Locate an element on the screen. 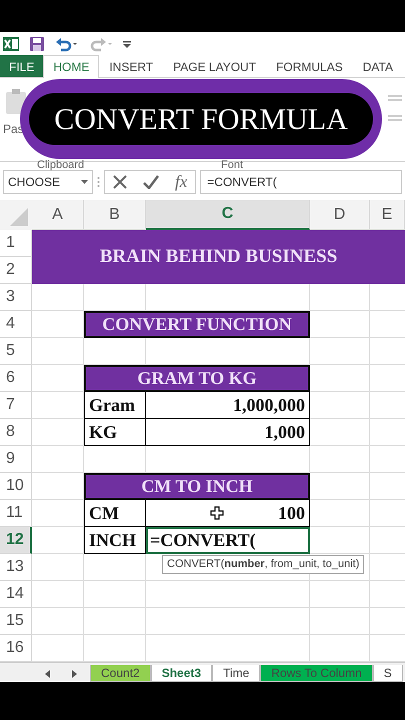 The image size is (405, 720). ribbon-tab: HOME is located at coordinates (71, 66).